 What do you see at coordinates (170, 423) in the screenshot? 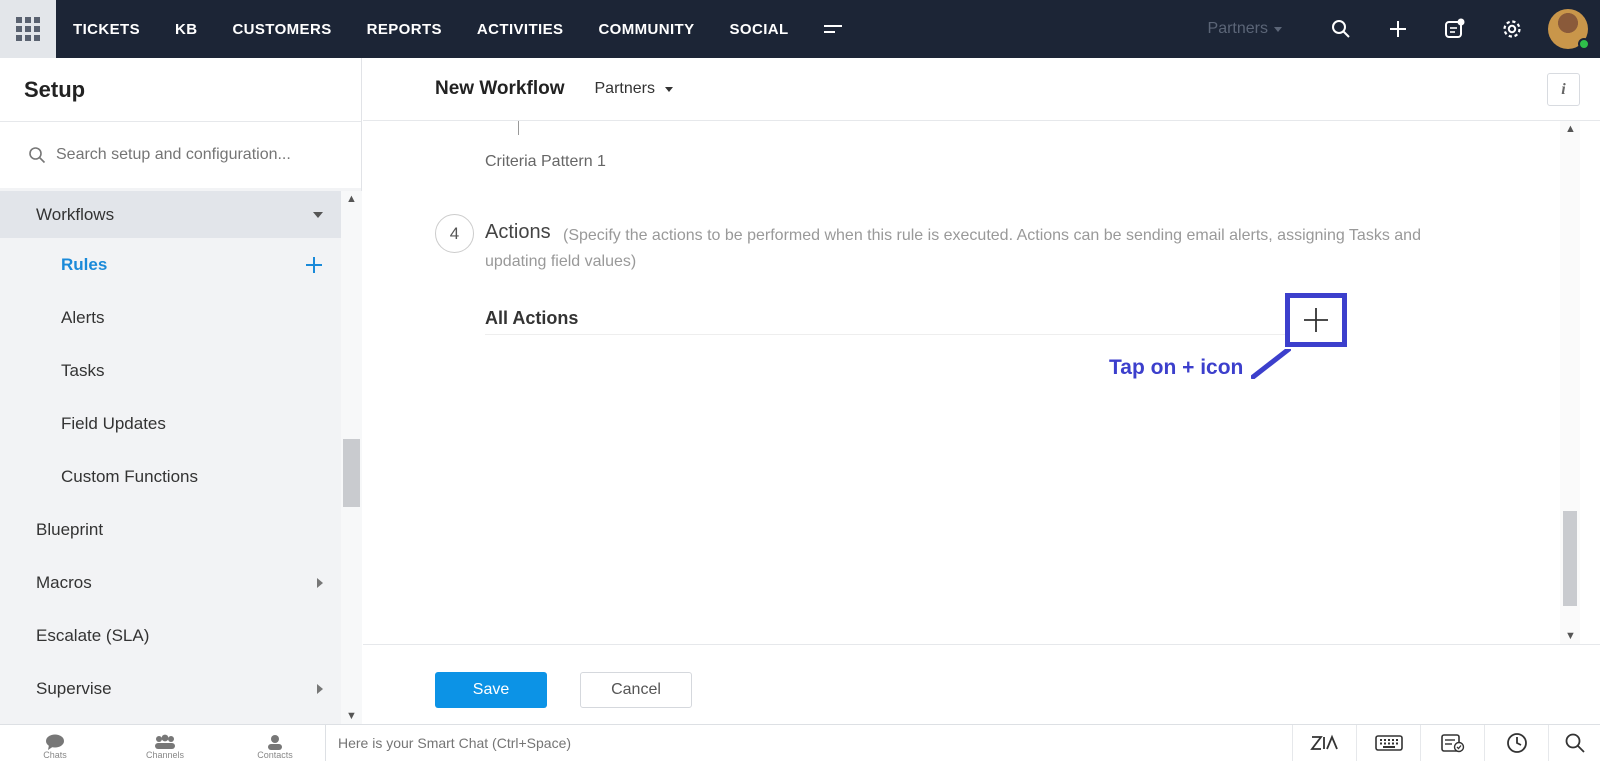
I see `sidebar-item-field-updates: Field Updates` at bounding box center [170, 423].